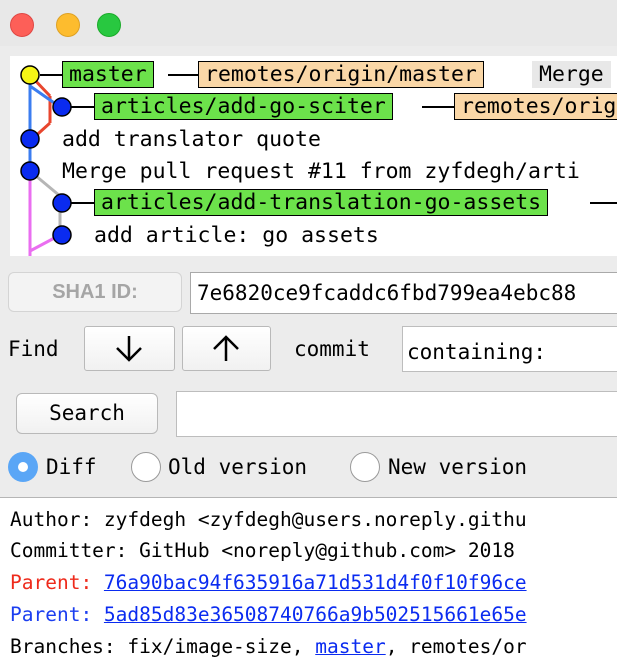 The width and height of the screenshot is (617, 666). Describe the element at coordinates (341, 74) in the screenshot. I see `remote-tag-origin-master: remotes/origin/master` at that location.